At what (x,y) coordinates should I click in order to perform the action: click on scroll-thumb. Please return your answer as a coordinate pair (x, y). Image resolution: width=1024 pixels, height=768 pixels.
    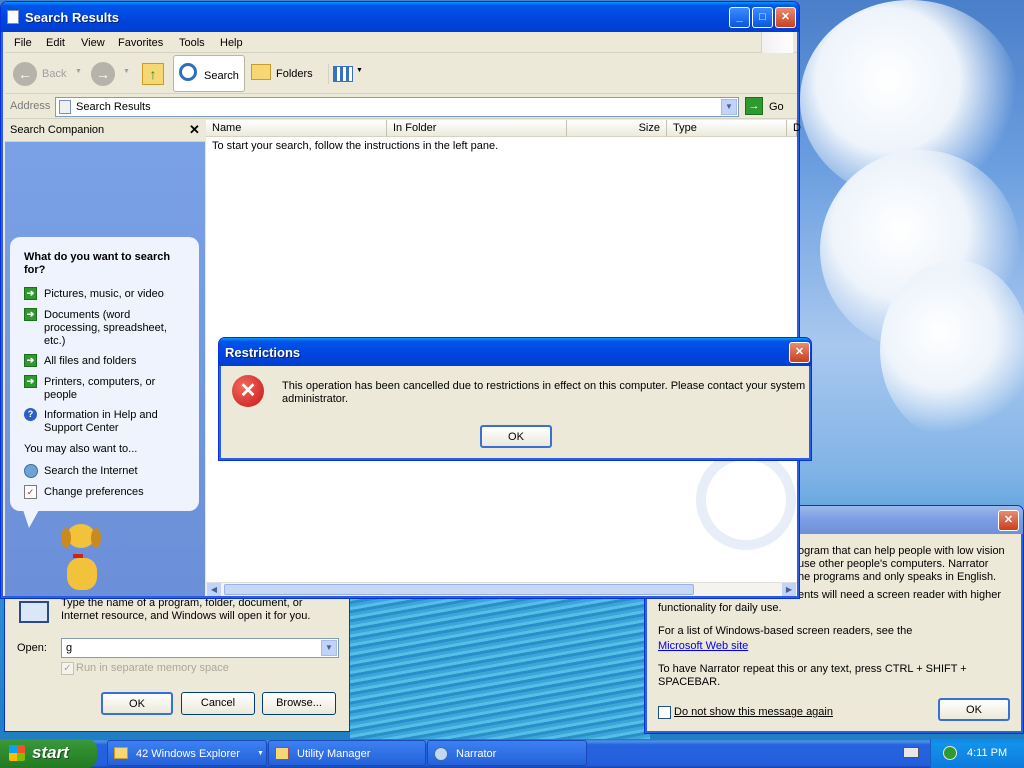
    Looking at the image, I should click on (459, 589).